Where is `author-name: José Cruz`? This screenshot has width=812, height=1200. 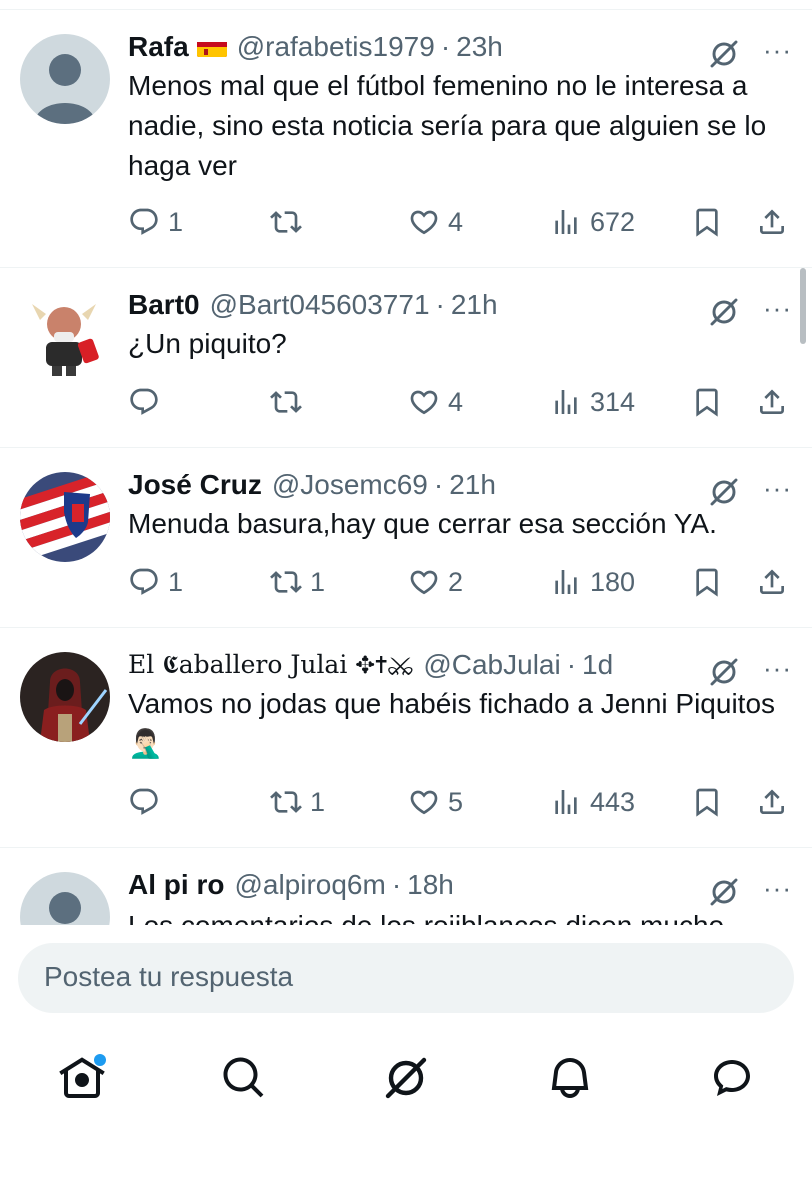
author-name: José Cruz is located at coordinates (195, 485).